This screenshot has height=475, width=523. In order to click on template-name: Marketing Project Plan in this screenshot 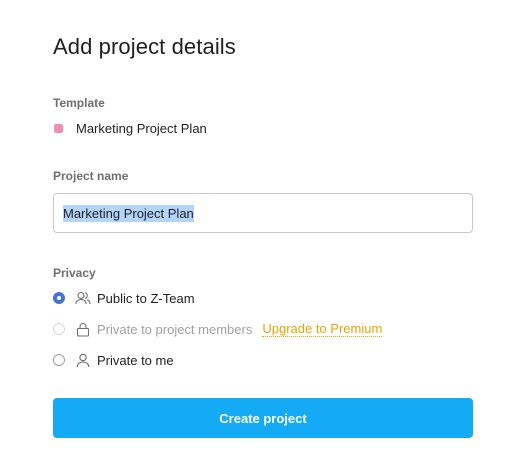, I will do `click(141, 128)`.